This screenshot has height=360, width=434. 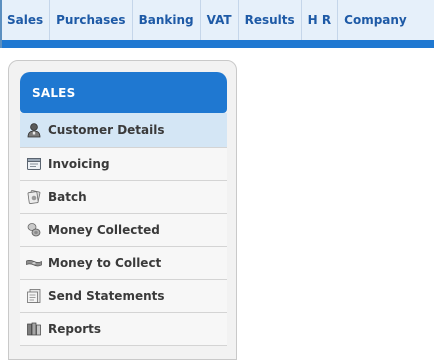 What do you see at coordinates (218, 44) in the screenshot?
I see `nav-accent-bar` at bounding box center [218, 44].